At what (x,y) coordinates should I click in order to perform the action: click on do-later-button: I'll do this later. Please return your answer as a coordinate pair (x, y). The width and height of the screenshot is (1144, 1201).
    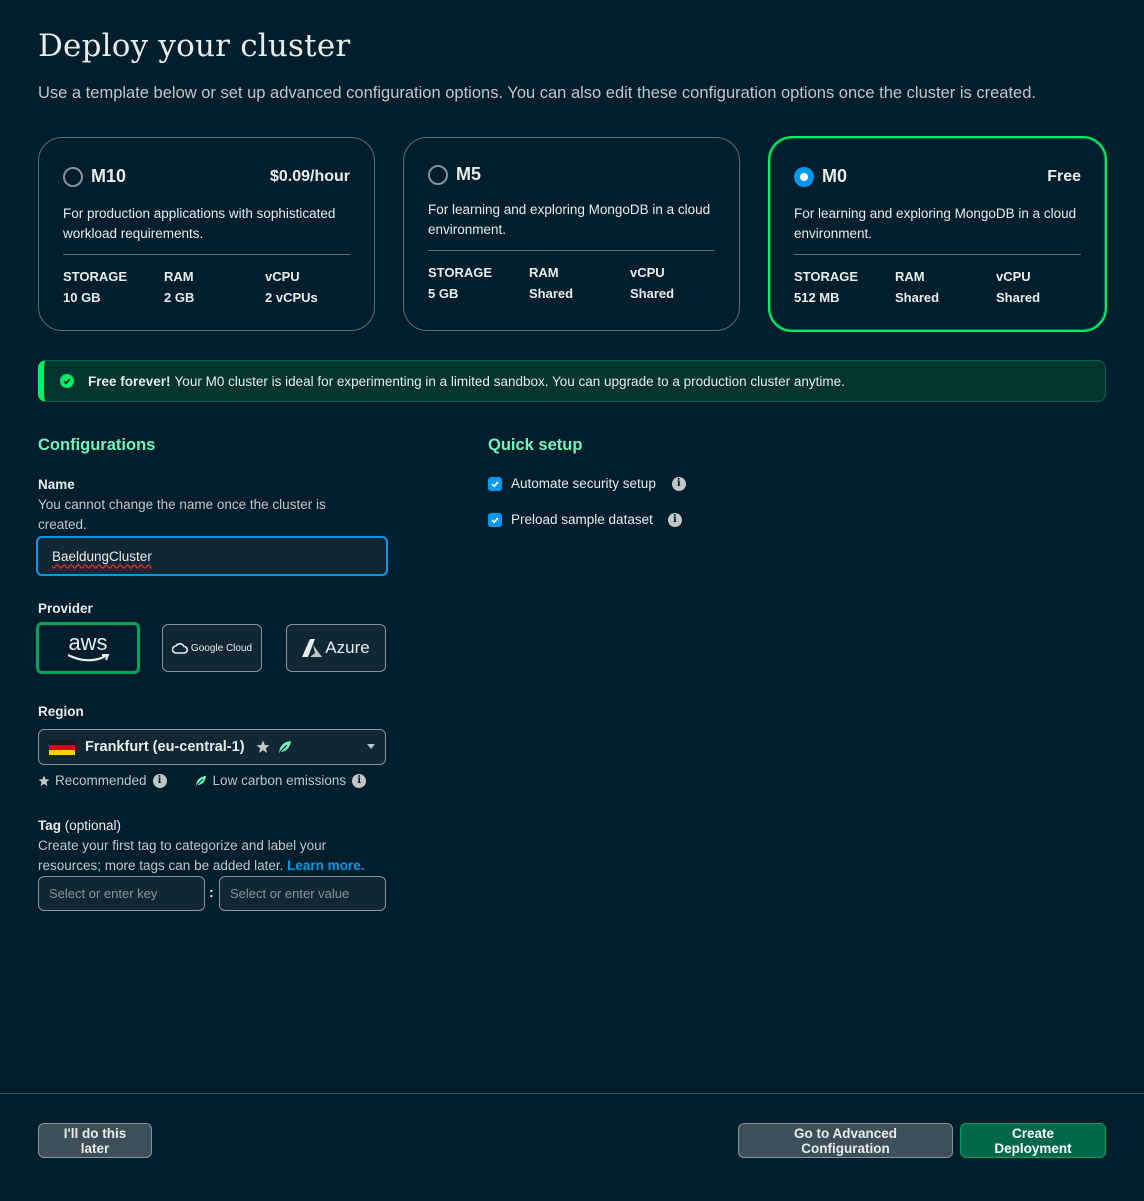
    Looking at the image, I should click on (95, 1140).